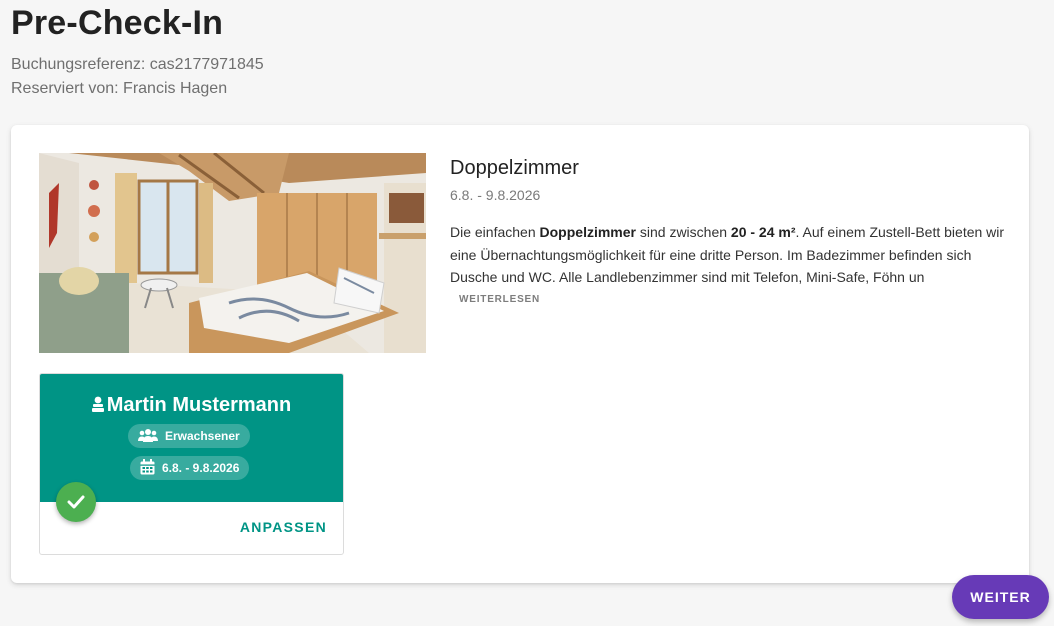 This screenshot has width=1054, height=626. Describe the element at coordinates (119, 88) in the screenshot. I see `reserved-by: Reserviert von: Francis Hagen` at that location.